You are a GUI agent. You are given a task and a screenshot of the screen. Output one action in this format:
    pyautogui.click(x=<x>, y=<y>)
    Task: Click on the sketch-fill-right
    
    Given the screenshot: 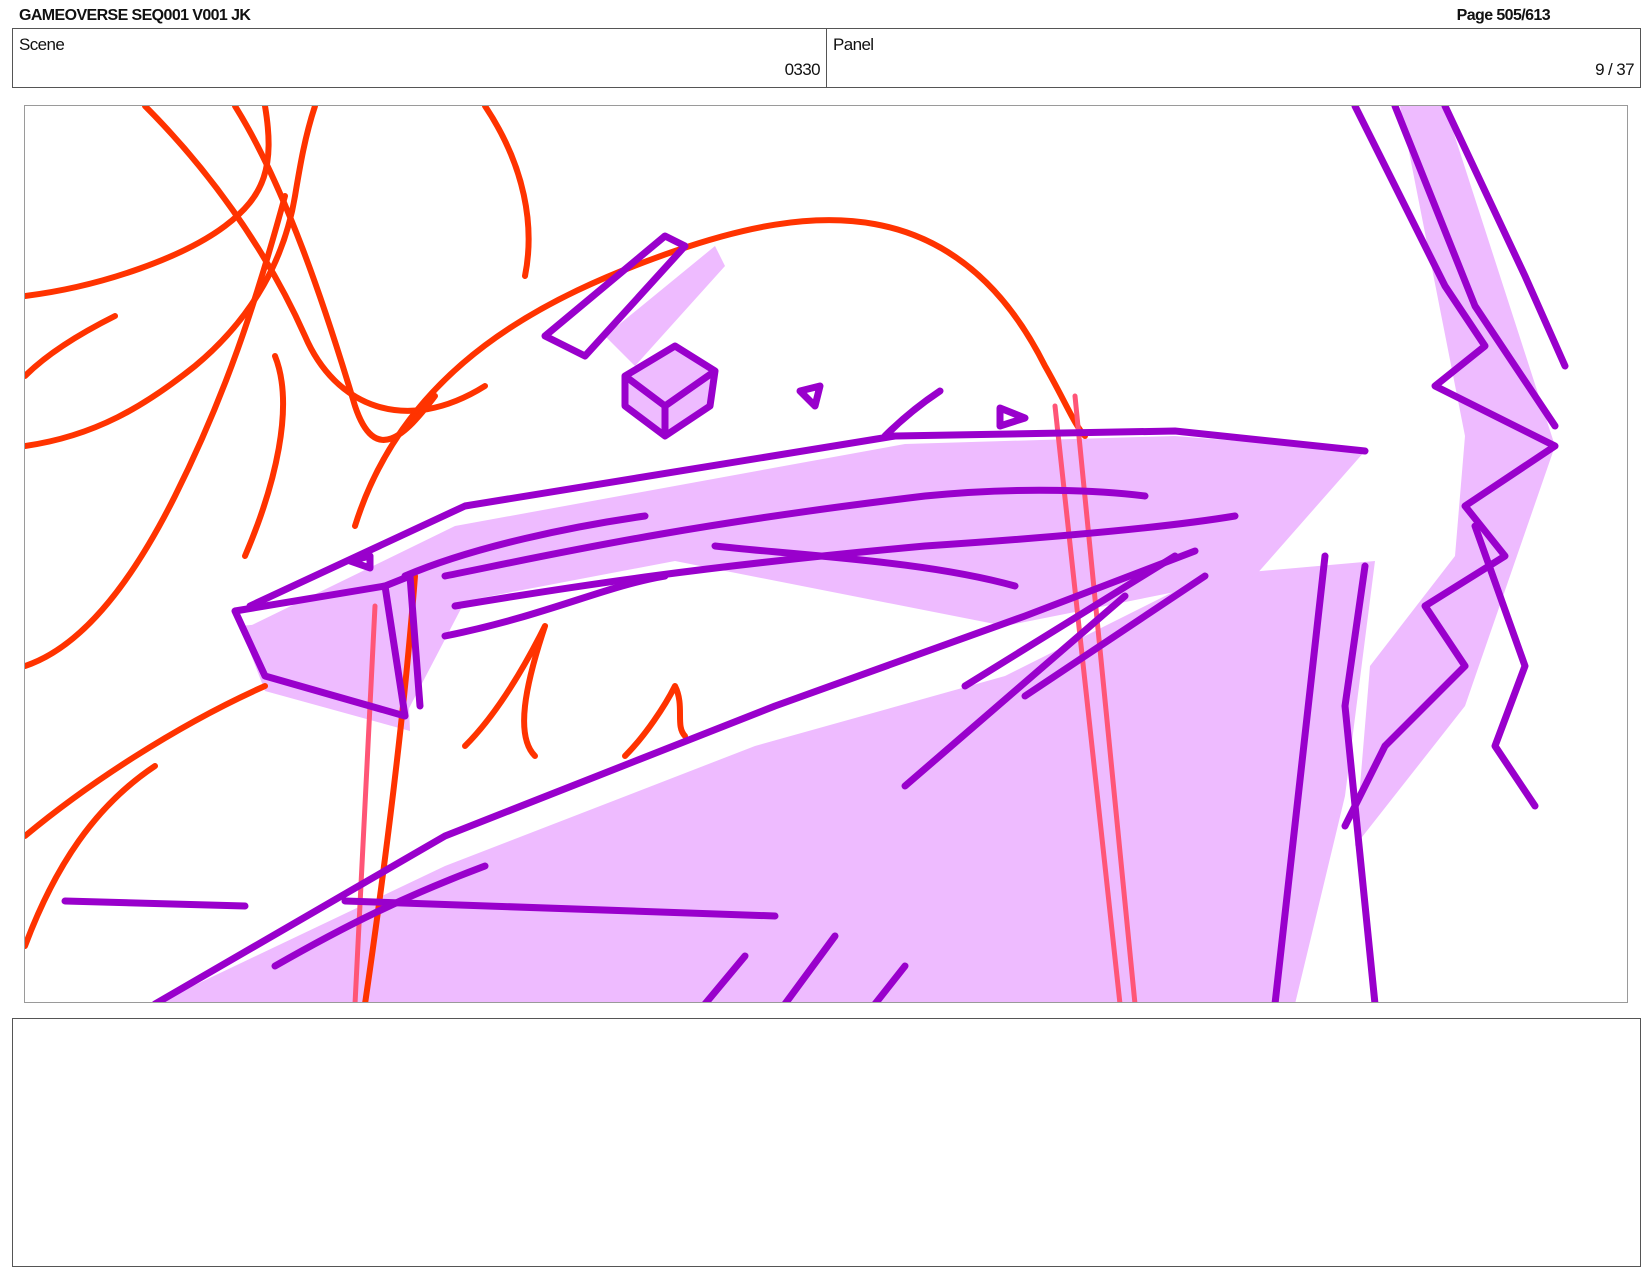 What is the action you would take?
    pyautogui.click(x=1455, y=476)
    